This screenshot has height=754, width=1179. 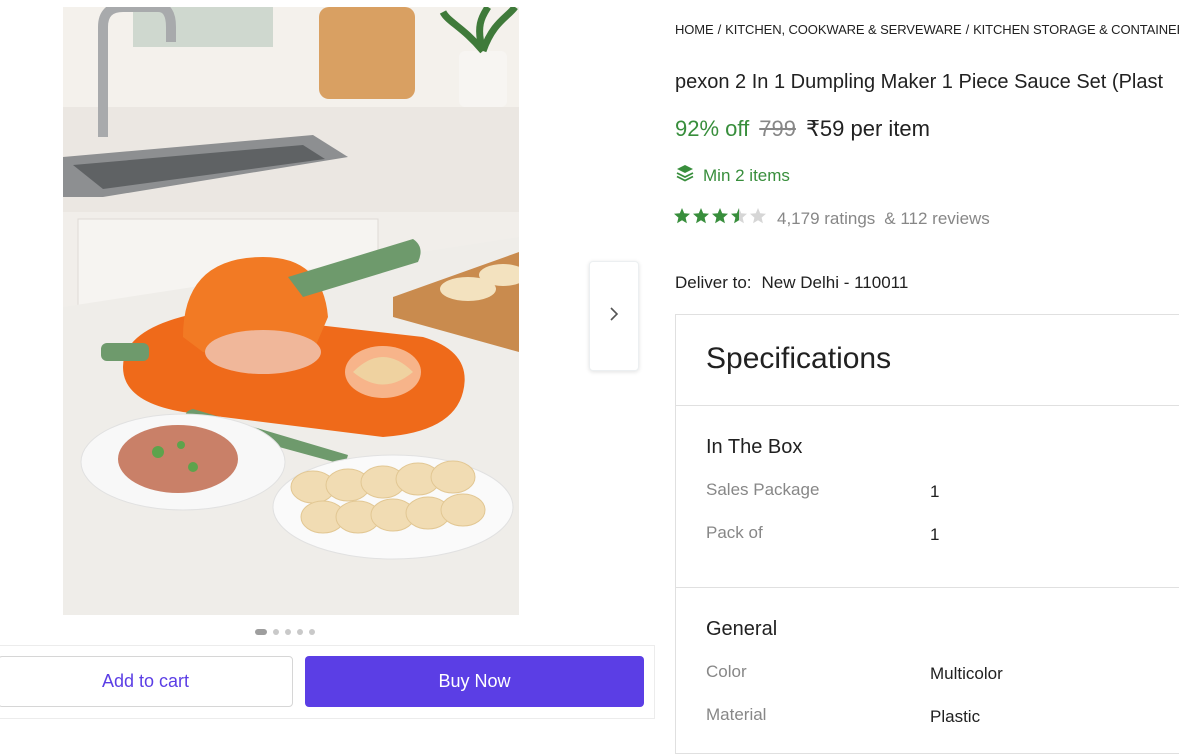 I want to click on rating-stars, so click(x=720, y=218).